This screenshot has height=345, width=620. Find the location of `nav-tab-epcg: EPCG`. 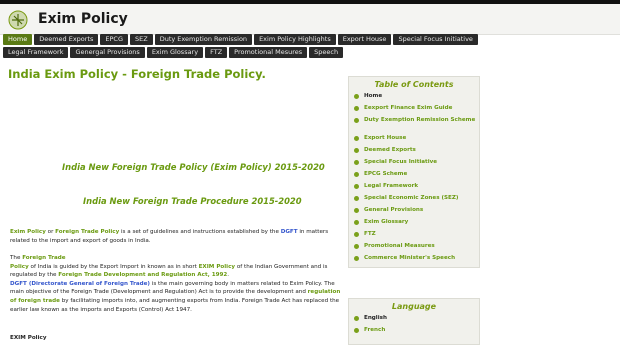

nav-tab-epcg: EPCG is located at coordinates (114, 39).